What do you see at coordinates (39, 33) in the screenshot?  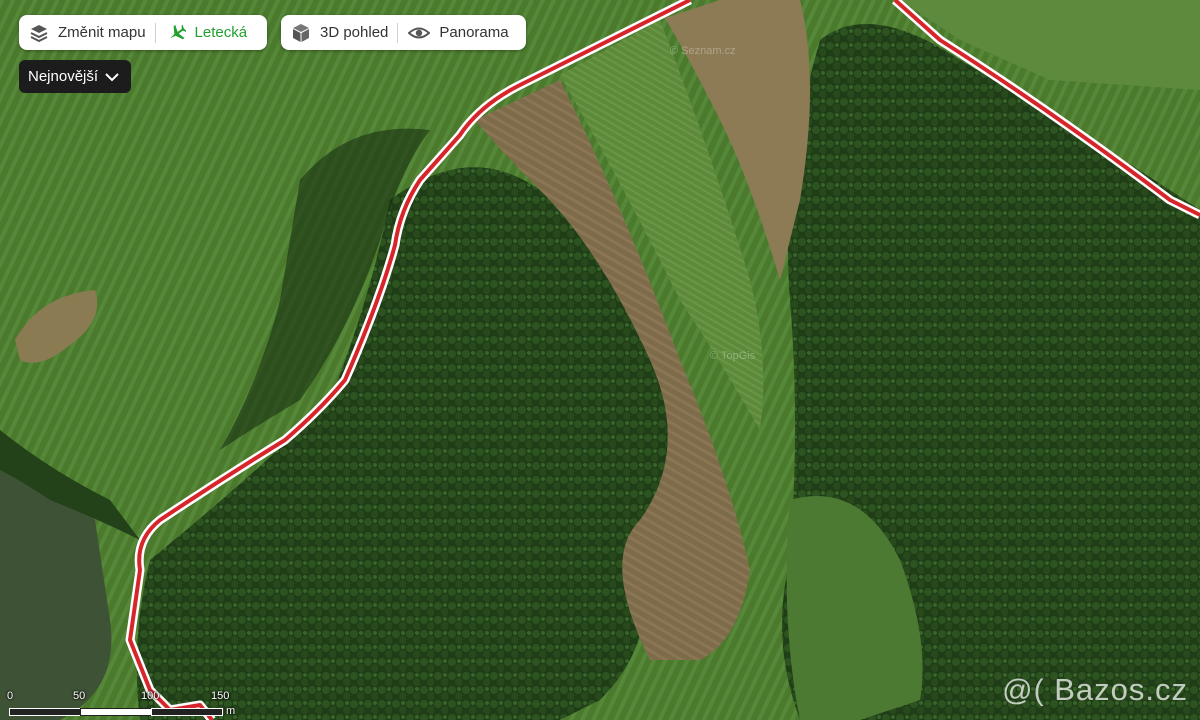 I see `layers-icon` at bounding box center [39, 33].